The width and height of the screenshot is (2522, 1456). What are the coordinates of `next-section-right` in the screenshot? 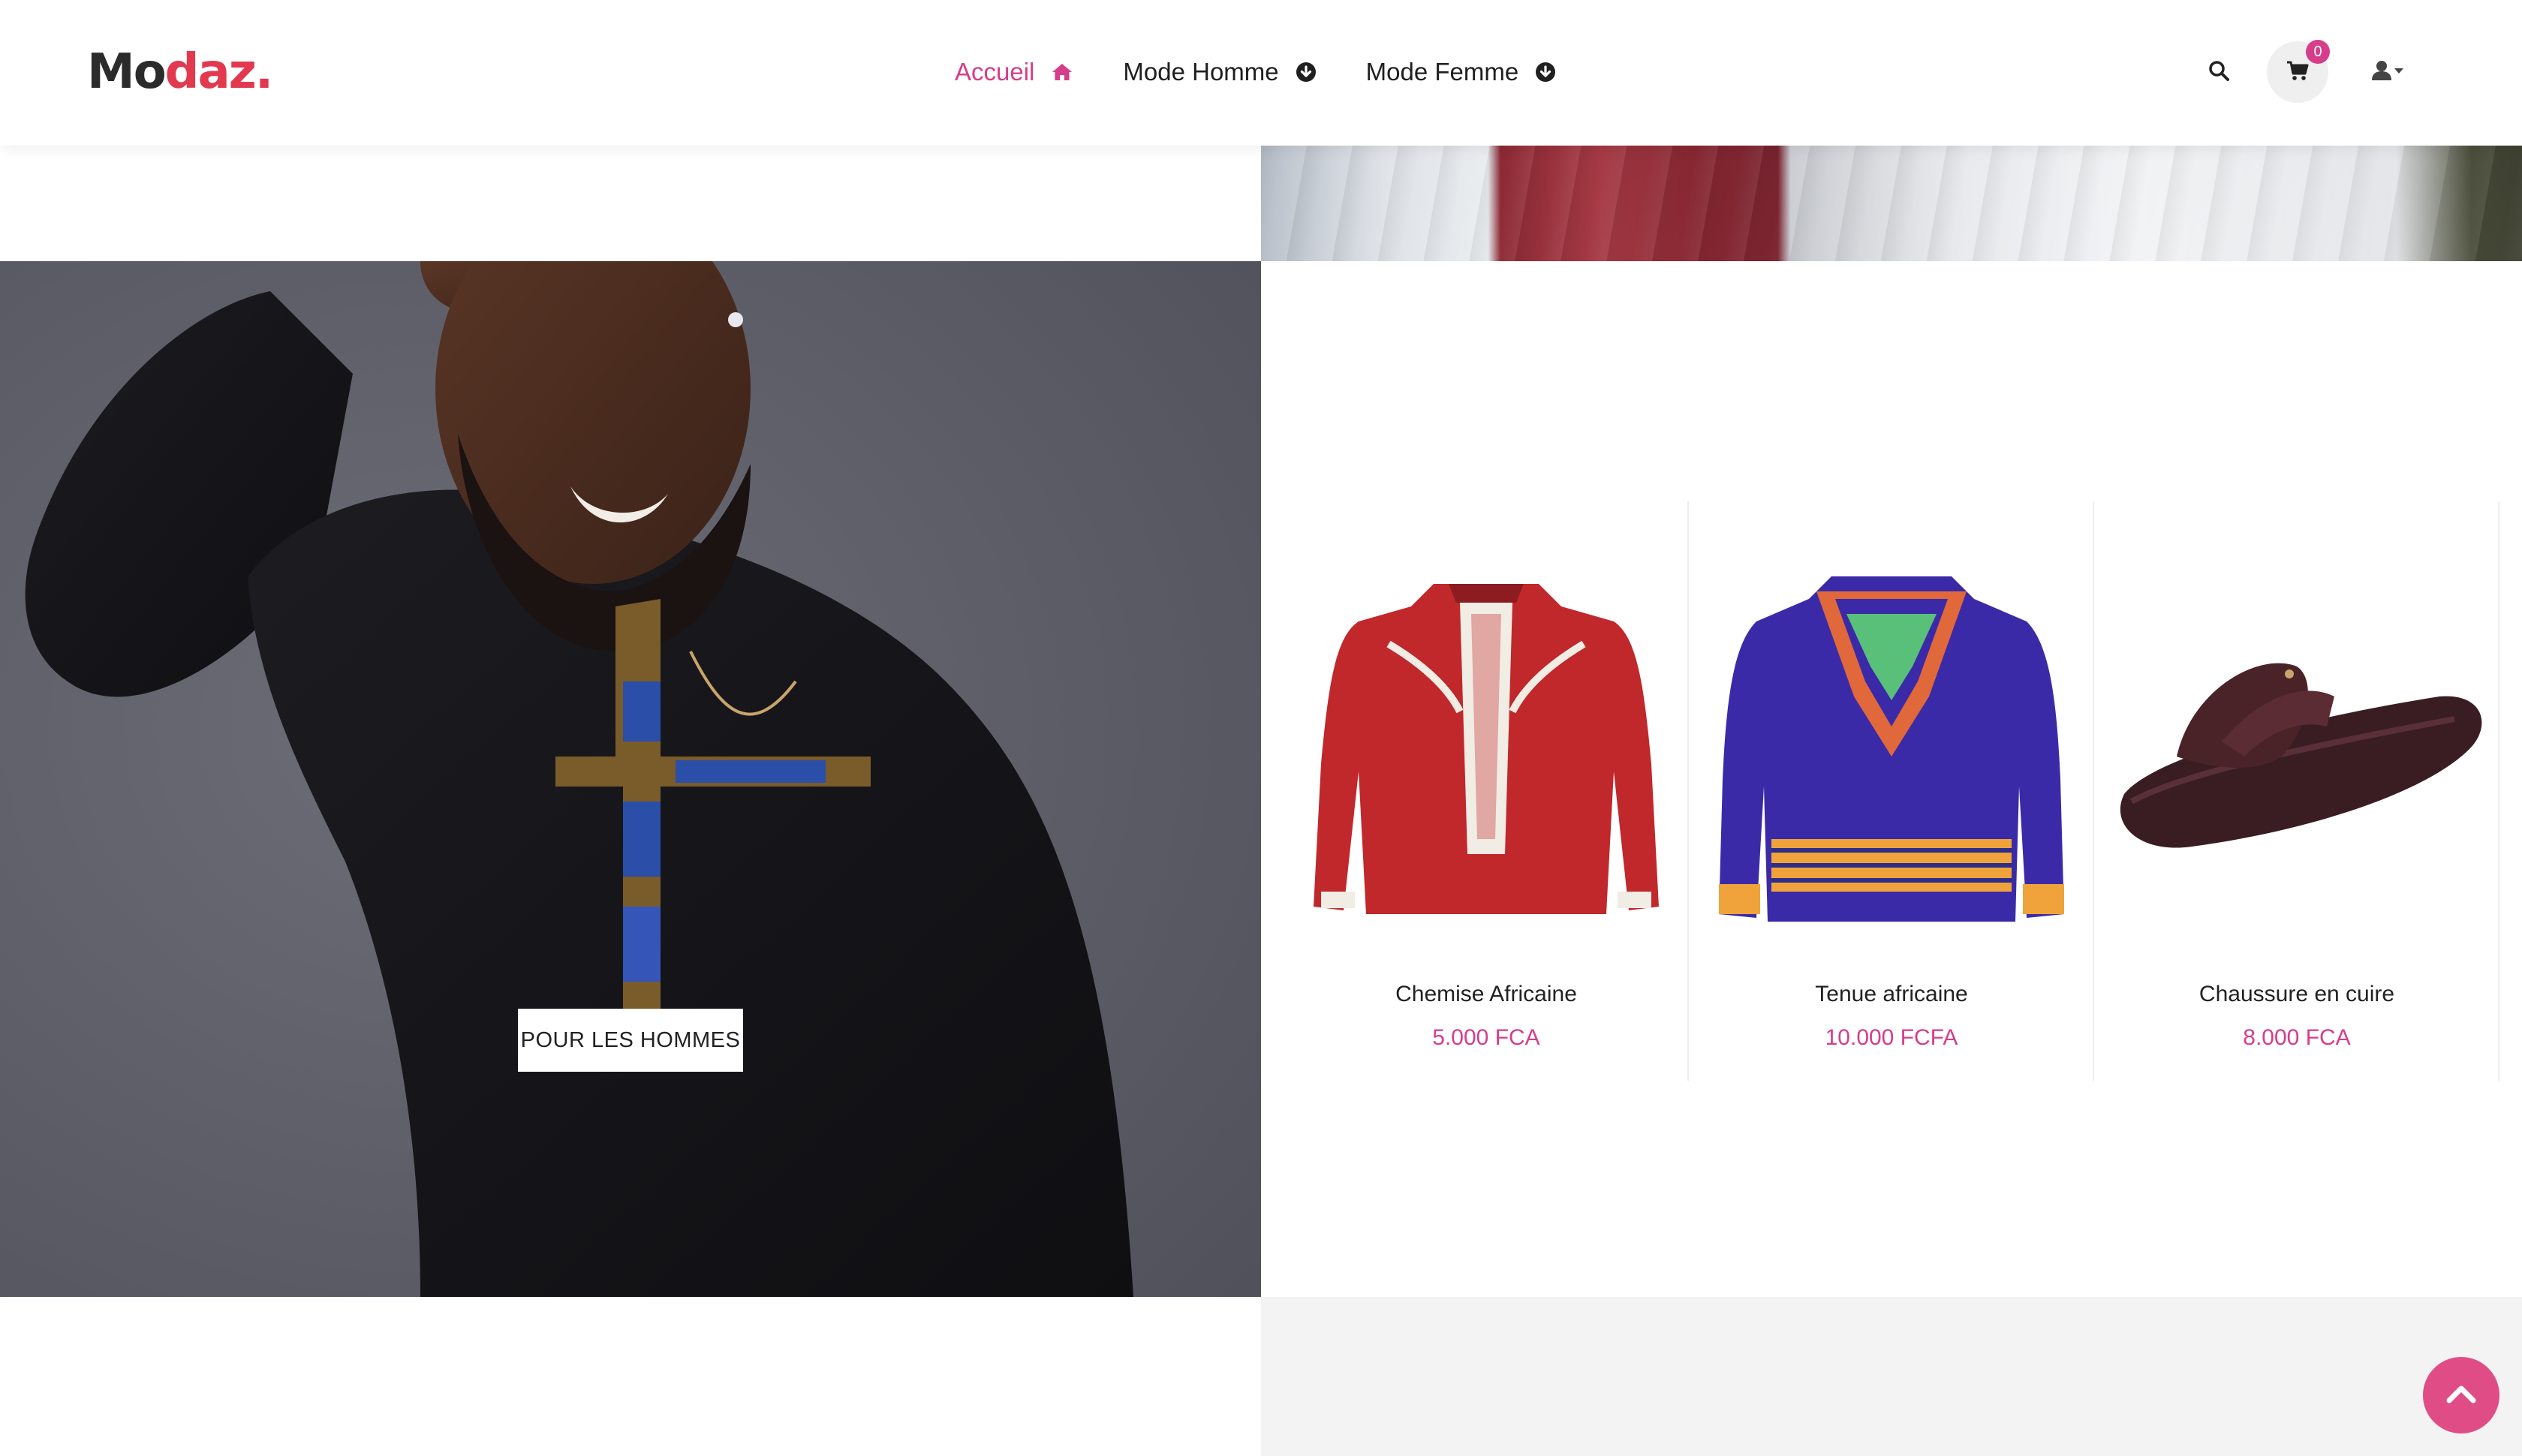 It's located at (1891, 1376).